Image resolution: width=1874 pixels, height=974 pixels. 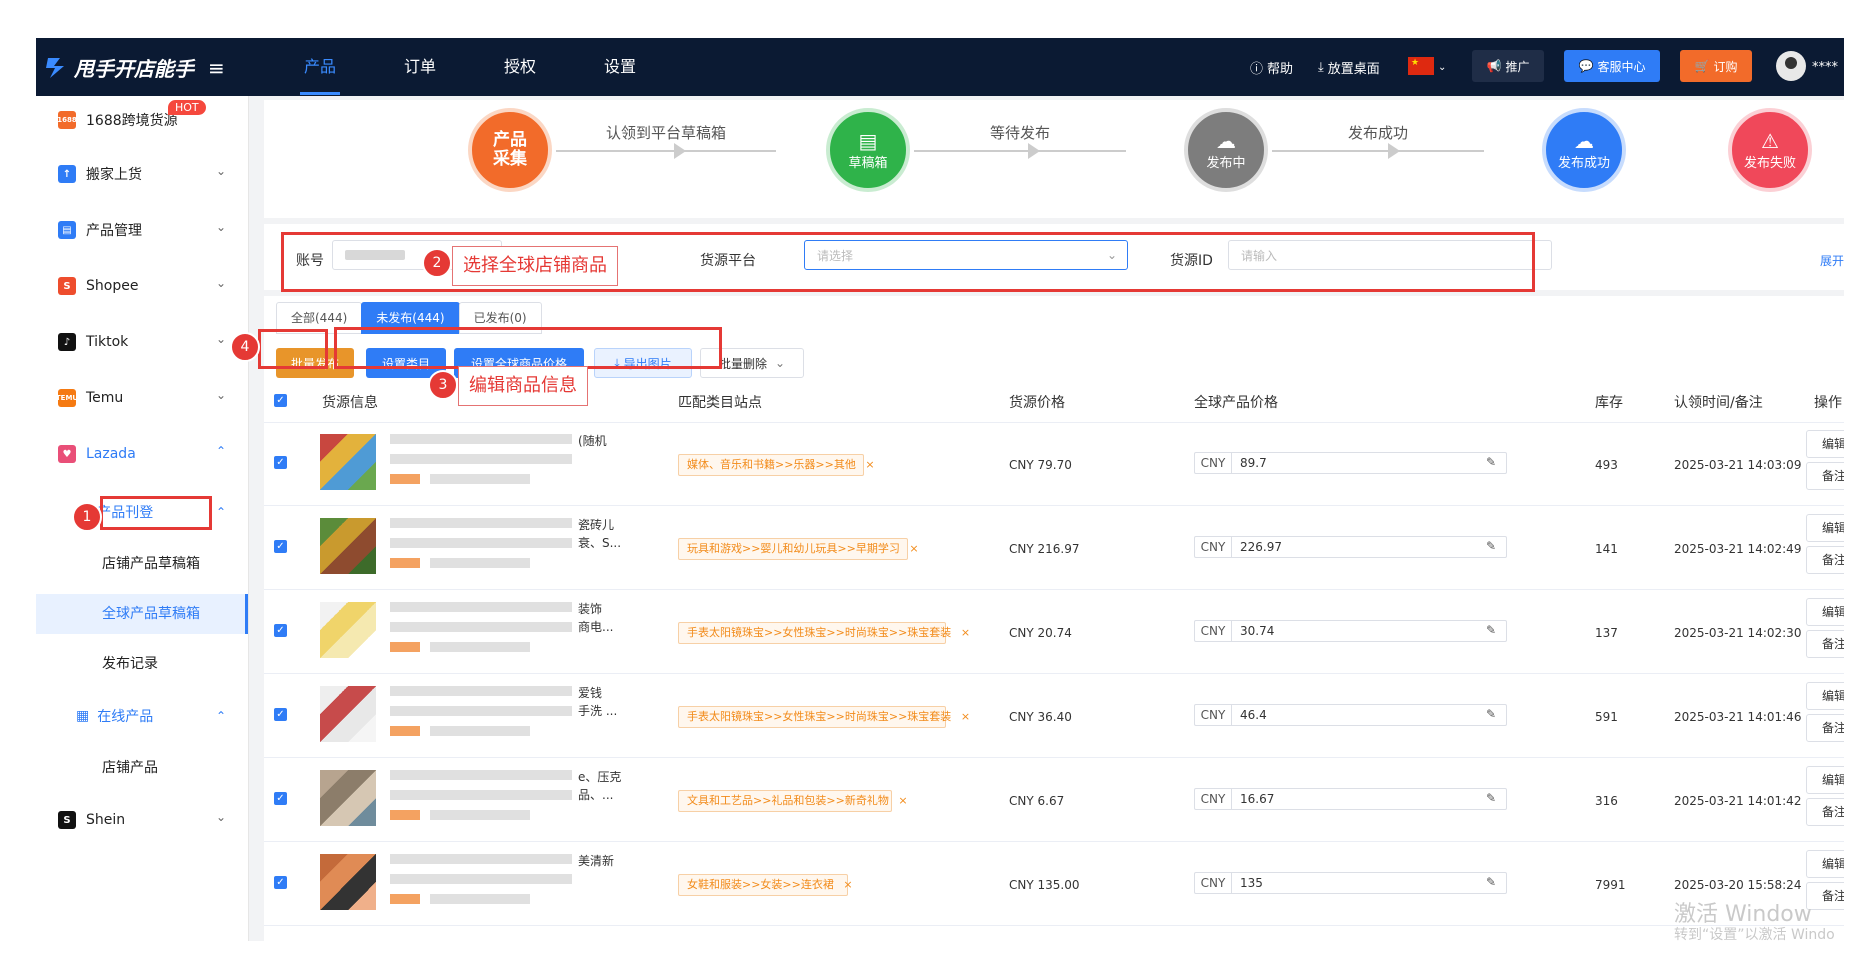 What do you see at coordinates (142, 120) in the screenshot?
I see `sidebar-item-1688: 1688 1688跨境货源 HOT` at bounding box center [142, 120].